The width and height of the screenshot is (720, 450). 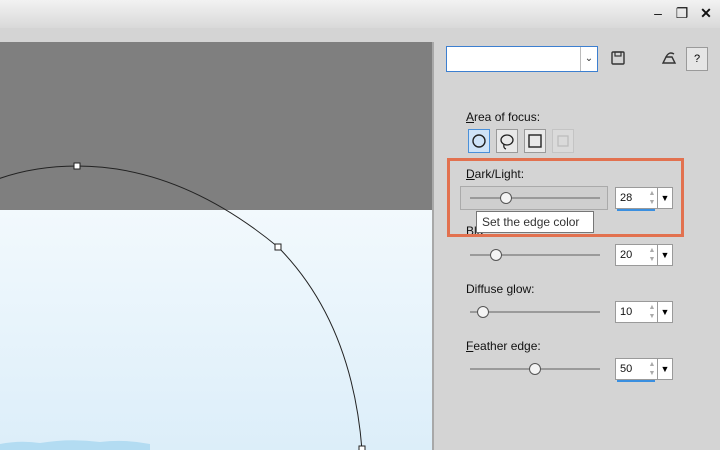 I want to click on diffuse-glow-spinbox: 10 ▲ ▼ ▼, so click(x=644, y=312).